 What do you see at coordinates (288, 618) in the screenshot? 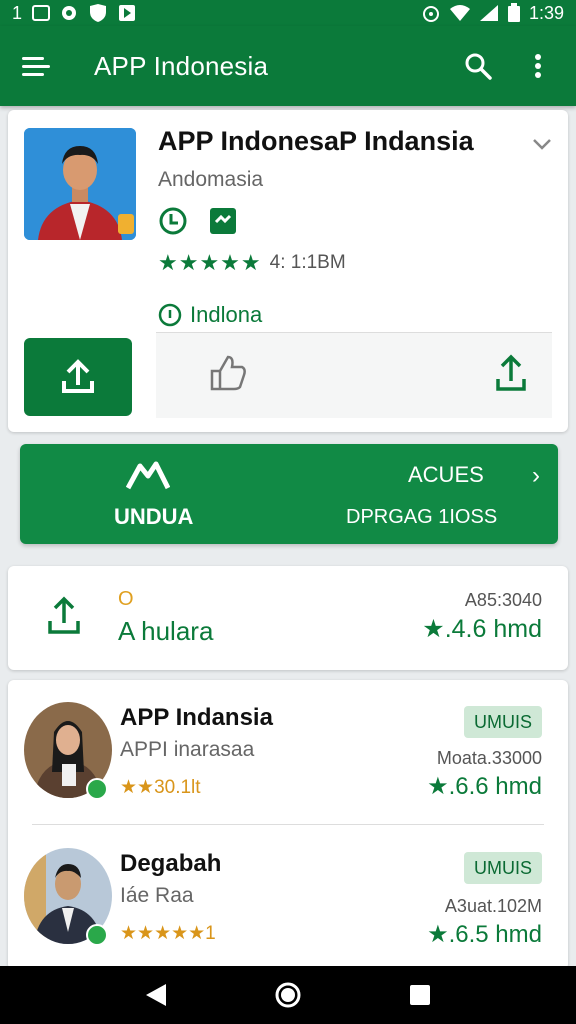
I see `share-card: O A hulara A85:3040 ★.4.6 hmd` at bounding box center [288, 618].